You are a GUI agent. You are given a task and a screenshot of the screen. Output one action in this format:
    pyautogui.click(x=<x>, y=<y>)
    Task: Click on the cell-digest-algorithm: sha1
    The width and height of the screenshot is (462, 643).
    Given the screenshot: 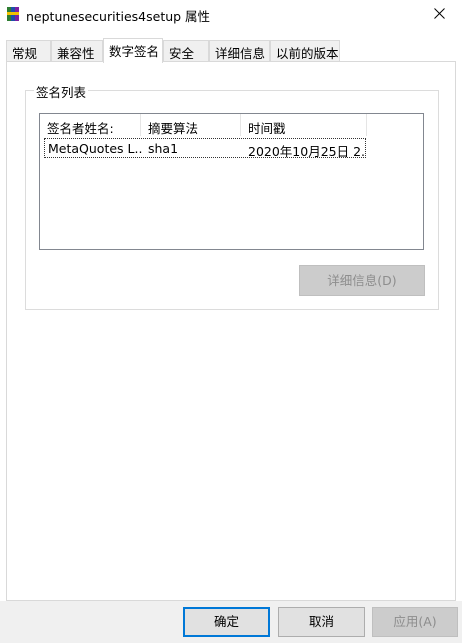 What is the action you would take?
    pyautogui.click(x=163, y=148)
    